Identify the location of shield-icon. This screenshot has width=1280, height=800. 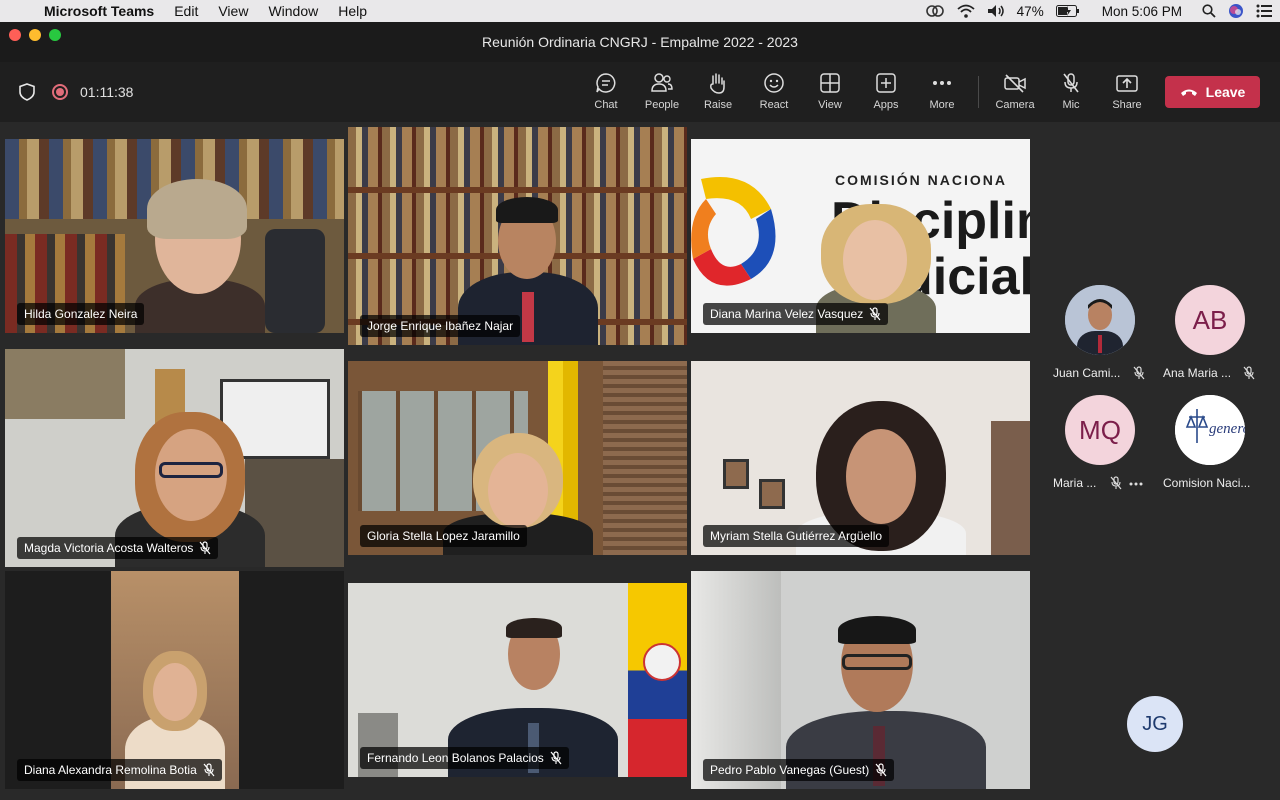
(27, 94).